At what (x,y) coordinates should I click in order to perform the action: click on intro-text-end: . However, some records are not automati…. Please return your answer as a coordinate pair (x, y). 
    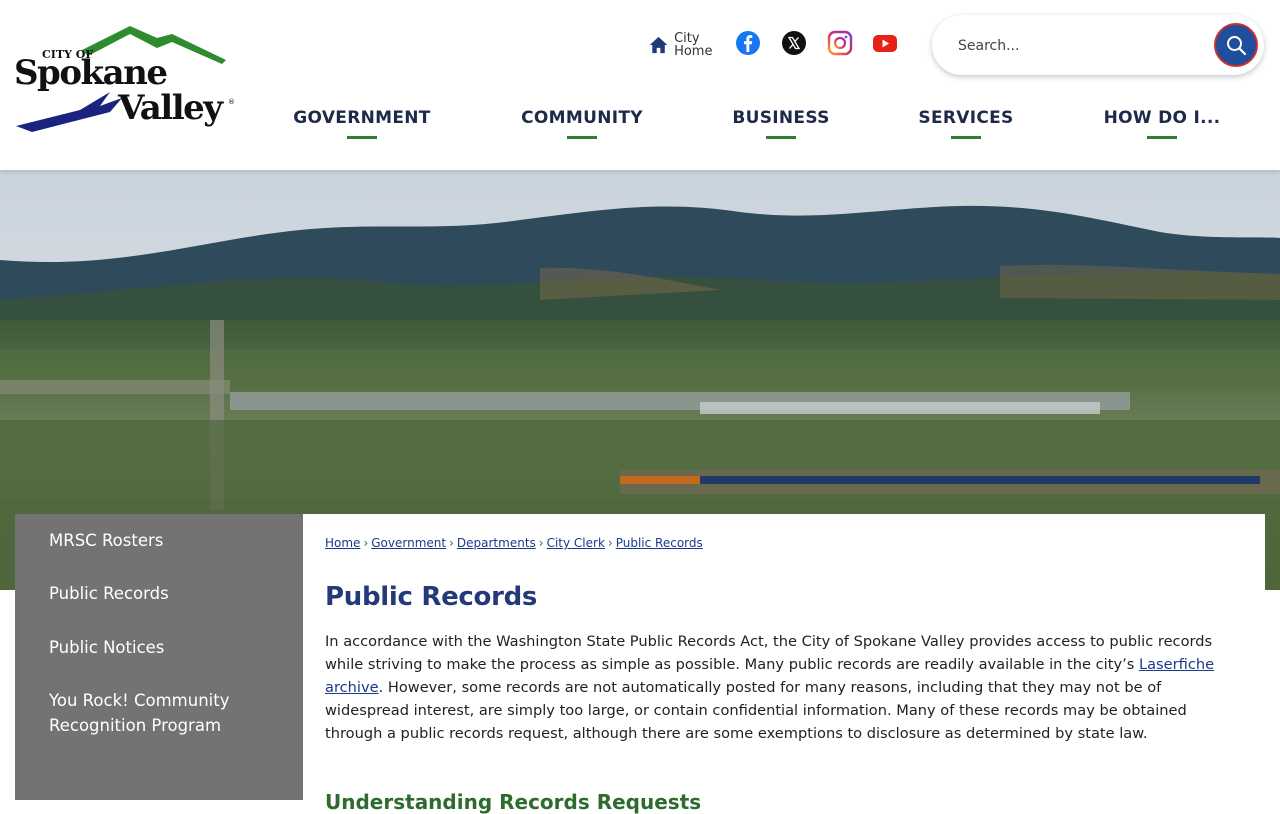
    Looking at the image, I should click on (756, 710).